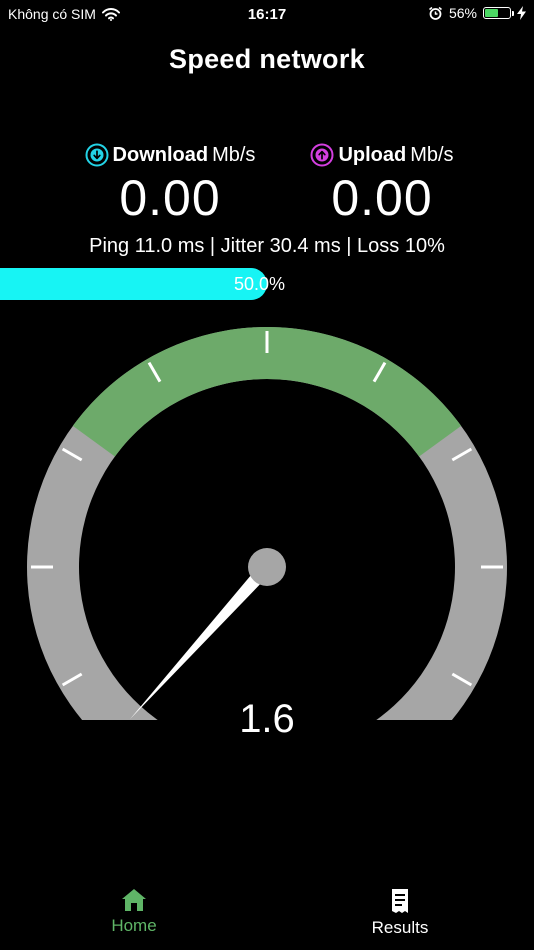 This screenshot has width=534, height=950. What do you see at coordinates (382, 198) in the screenshot?
I see `upload-value: 0.00` at bounding box center [382, 198].